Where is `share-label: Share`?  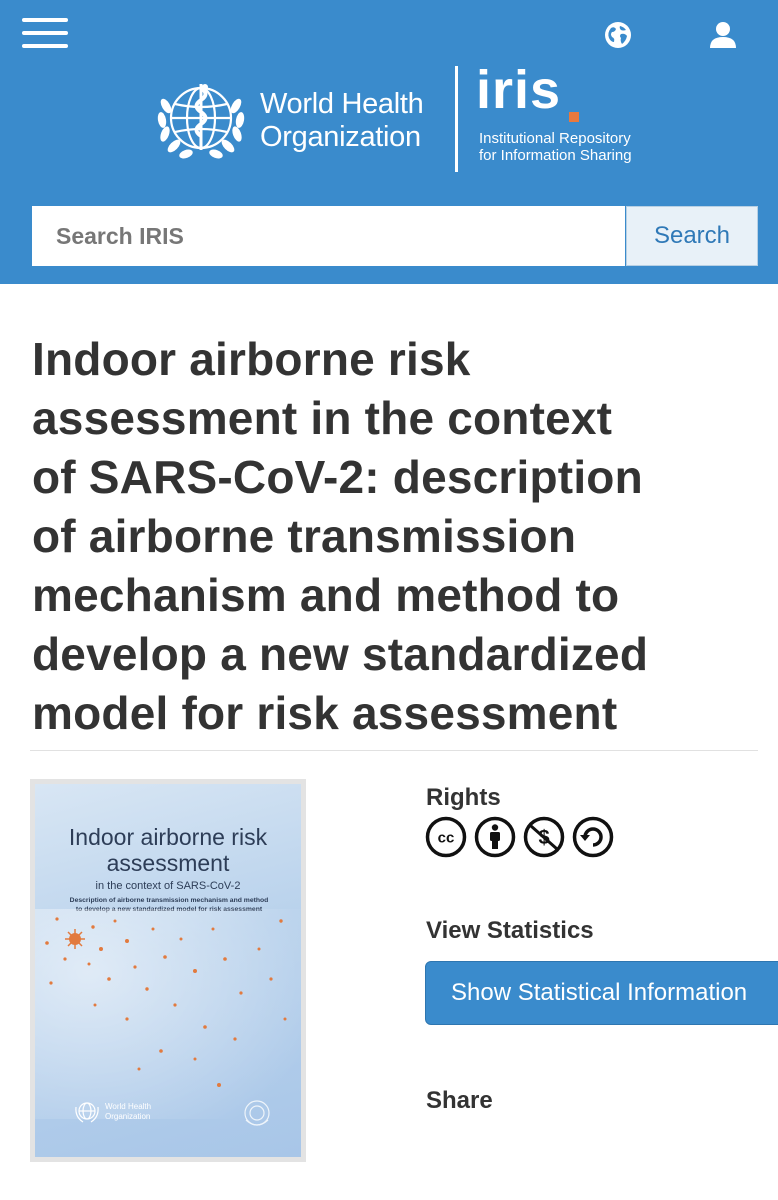
share-label: Share is located at coordinates (459, 1100).